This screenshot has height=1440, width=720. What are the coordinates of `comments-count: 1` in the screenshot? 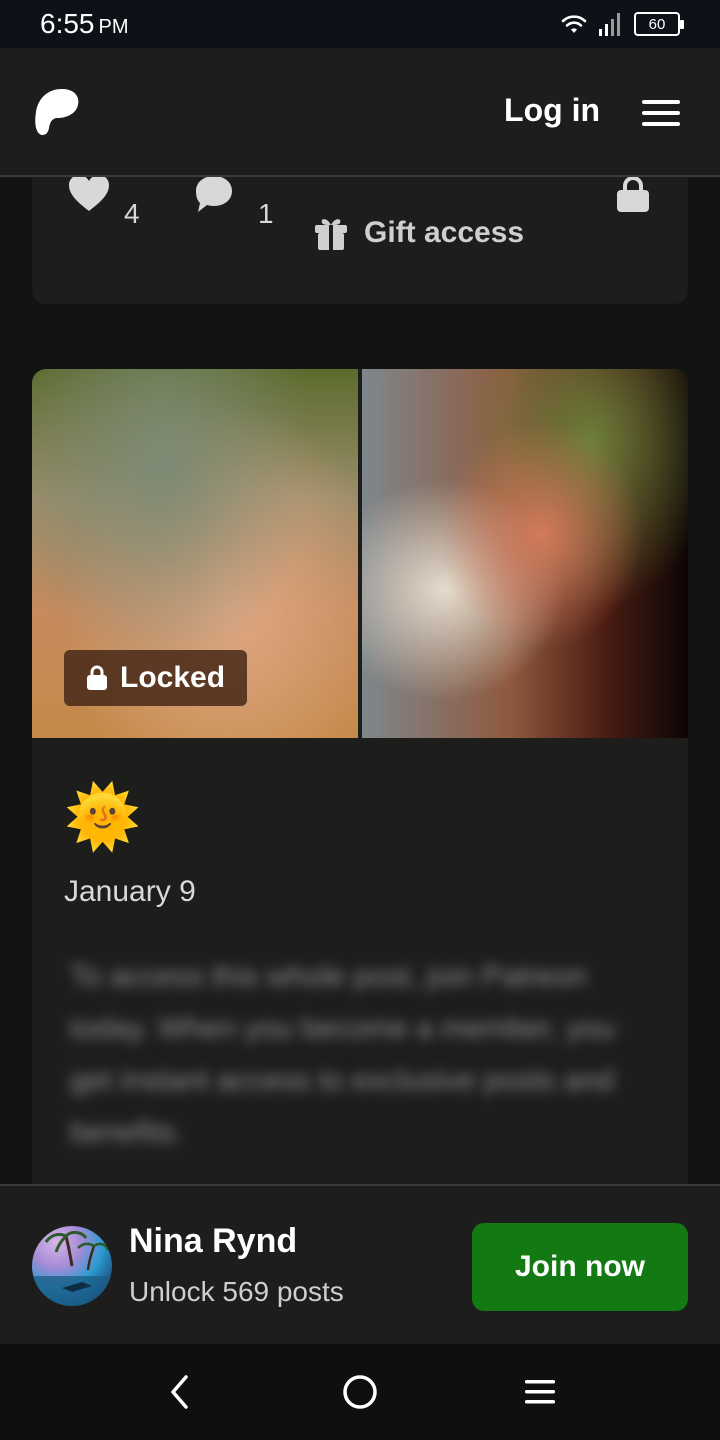 It's located at (266, 213).